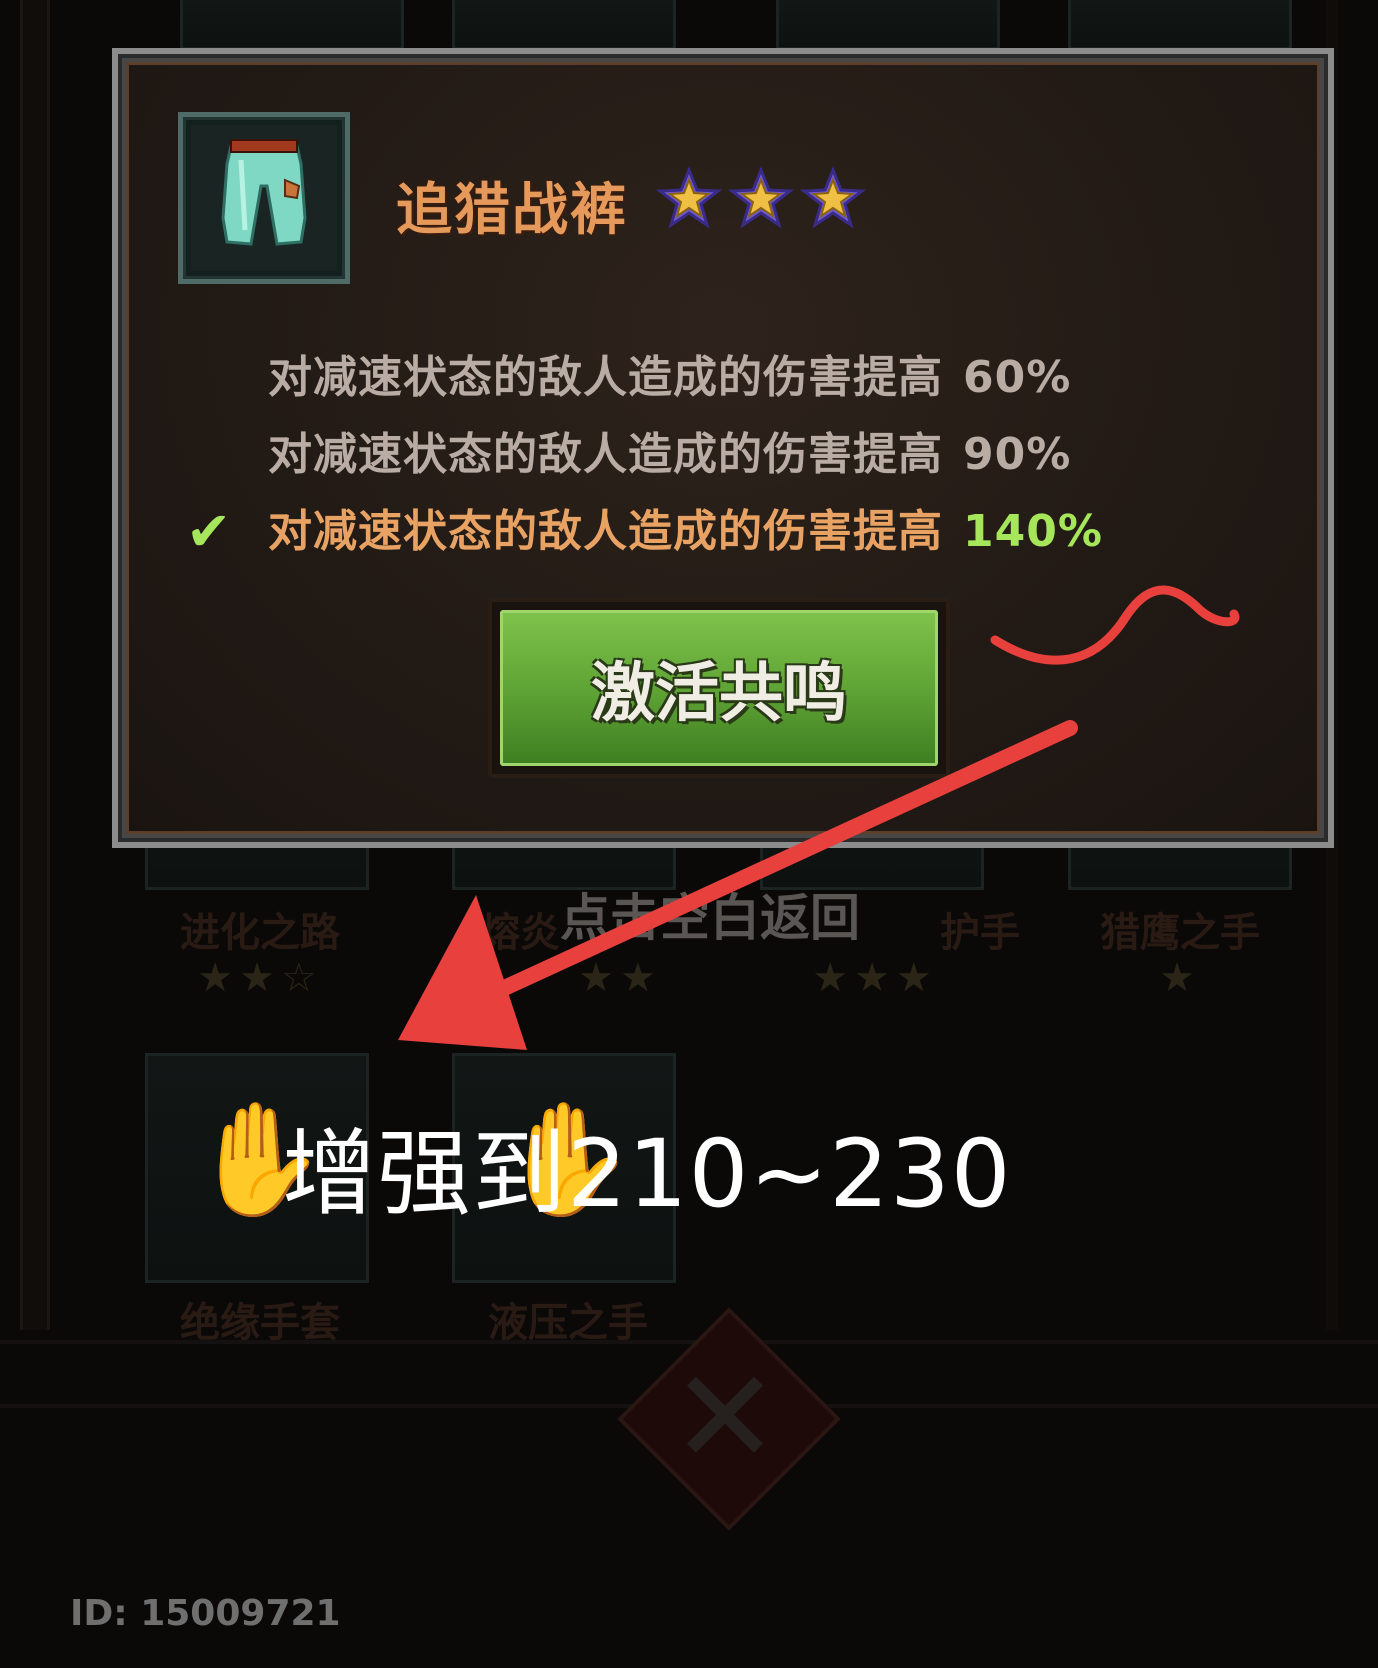 The image size is (1378, 1668). What do you see at coordinates (620, 978) in the screenshot?
I see `background-item-stars: ★★` at bounding box center [620, 978].